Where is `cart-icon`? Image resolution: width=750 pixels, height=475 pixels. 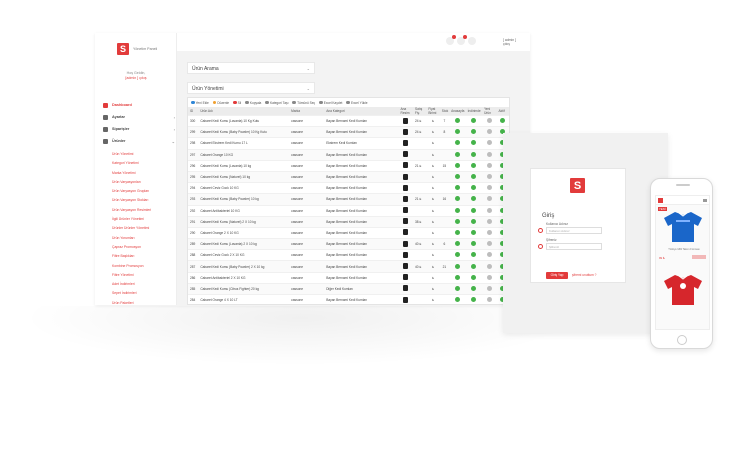 cart-icon is located at coordinates (705, 200).